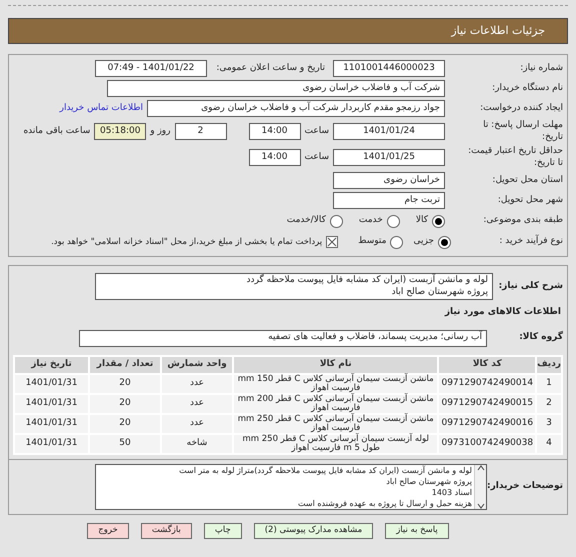 The height and width of the screenshot is (557, 576). Describe the element at coordinates (428, 481) in the screenshot. I see `notes-line: پروژه شهرستان صالح اباد` at that location.